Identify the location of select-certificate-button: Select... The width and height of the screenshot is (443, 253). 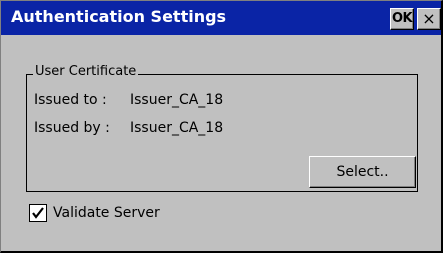
(362, 172).